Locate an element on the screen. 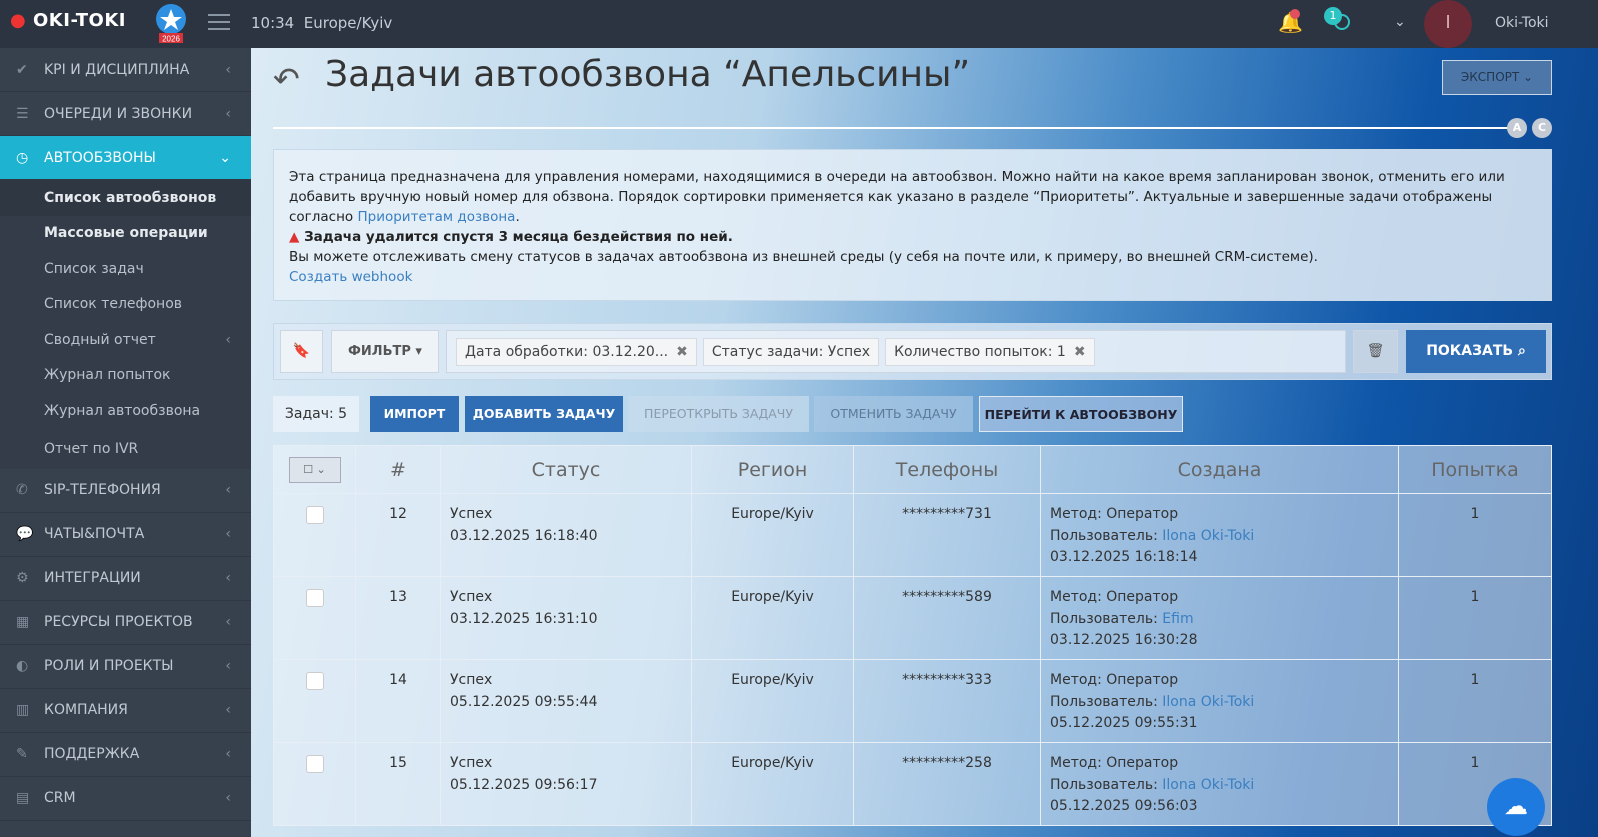 This screenshot has width=1598, height=837. svg-text: 2026 is located at coordinates (171, 39).